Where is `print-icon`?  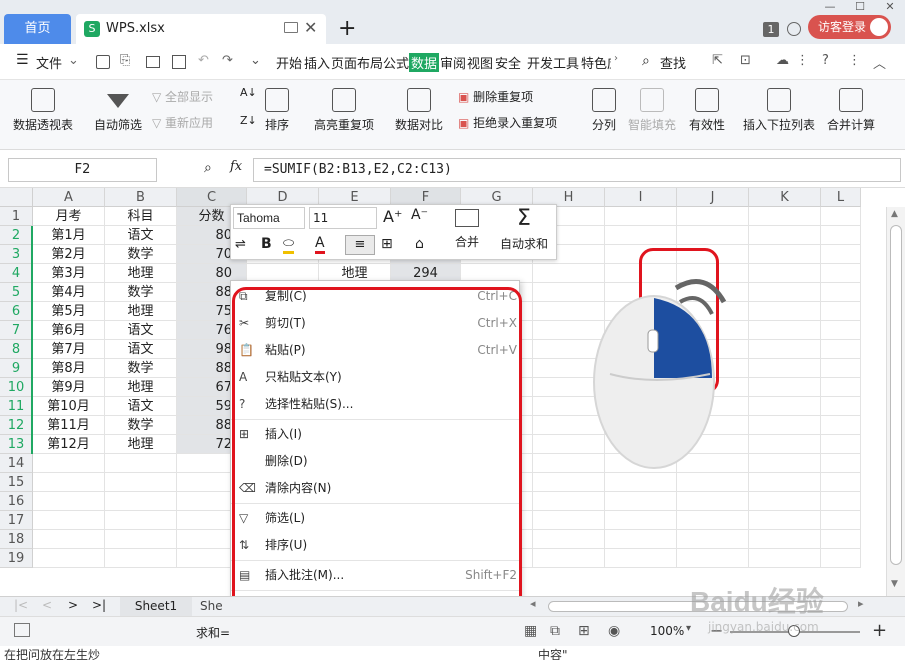
print-icon is located at coordinates (153, 62).